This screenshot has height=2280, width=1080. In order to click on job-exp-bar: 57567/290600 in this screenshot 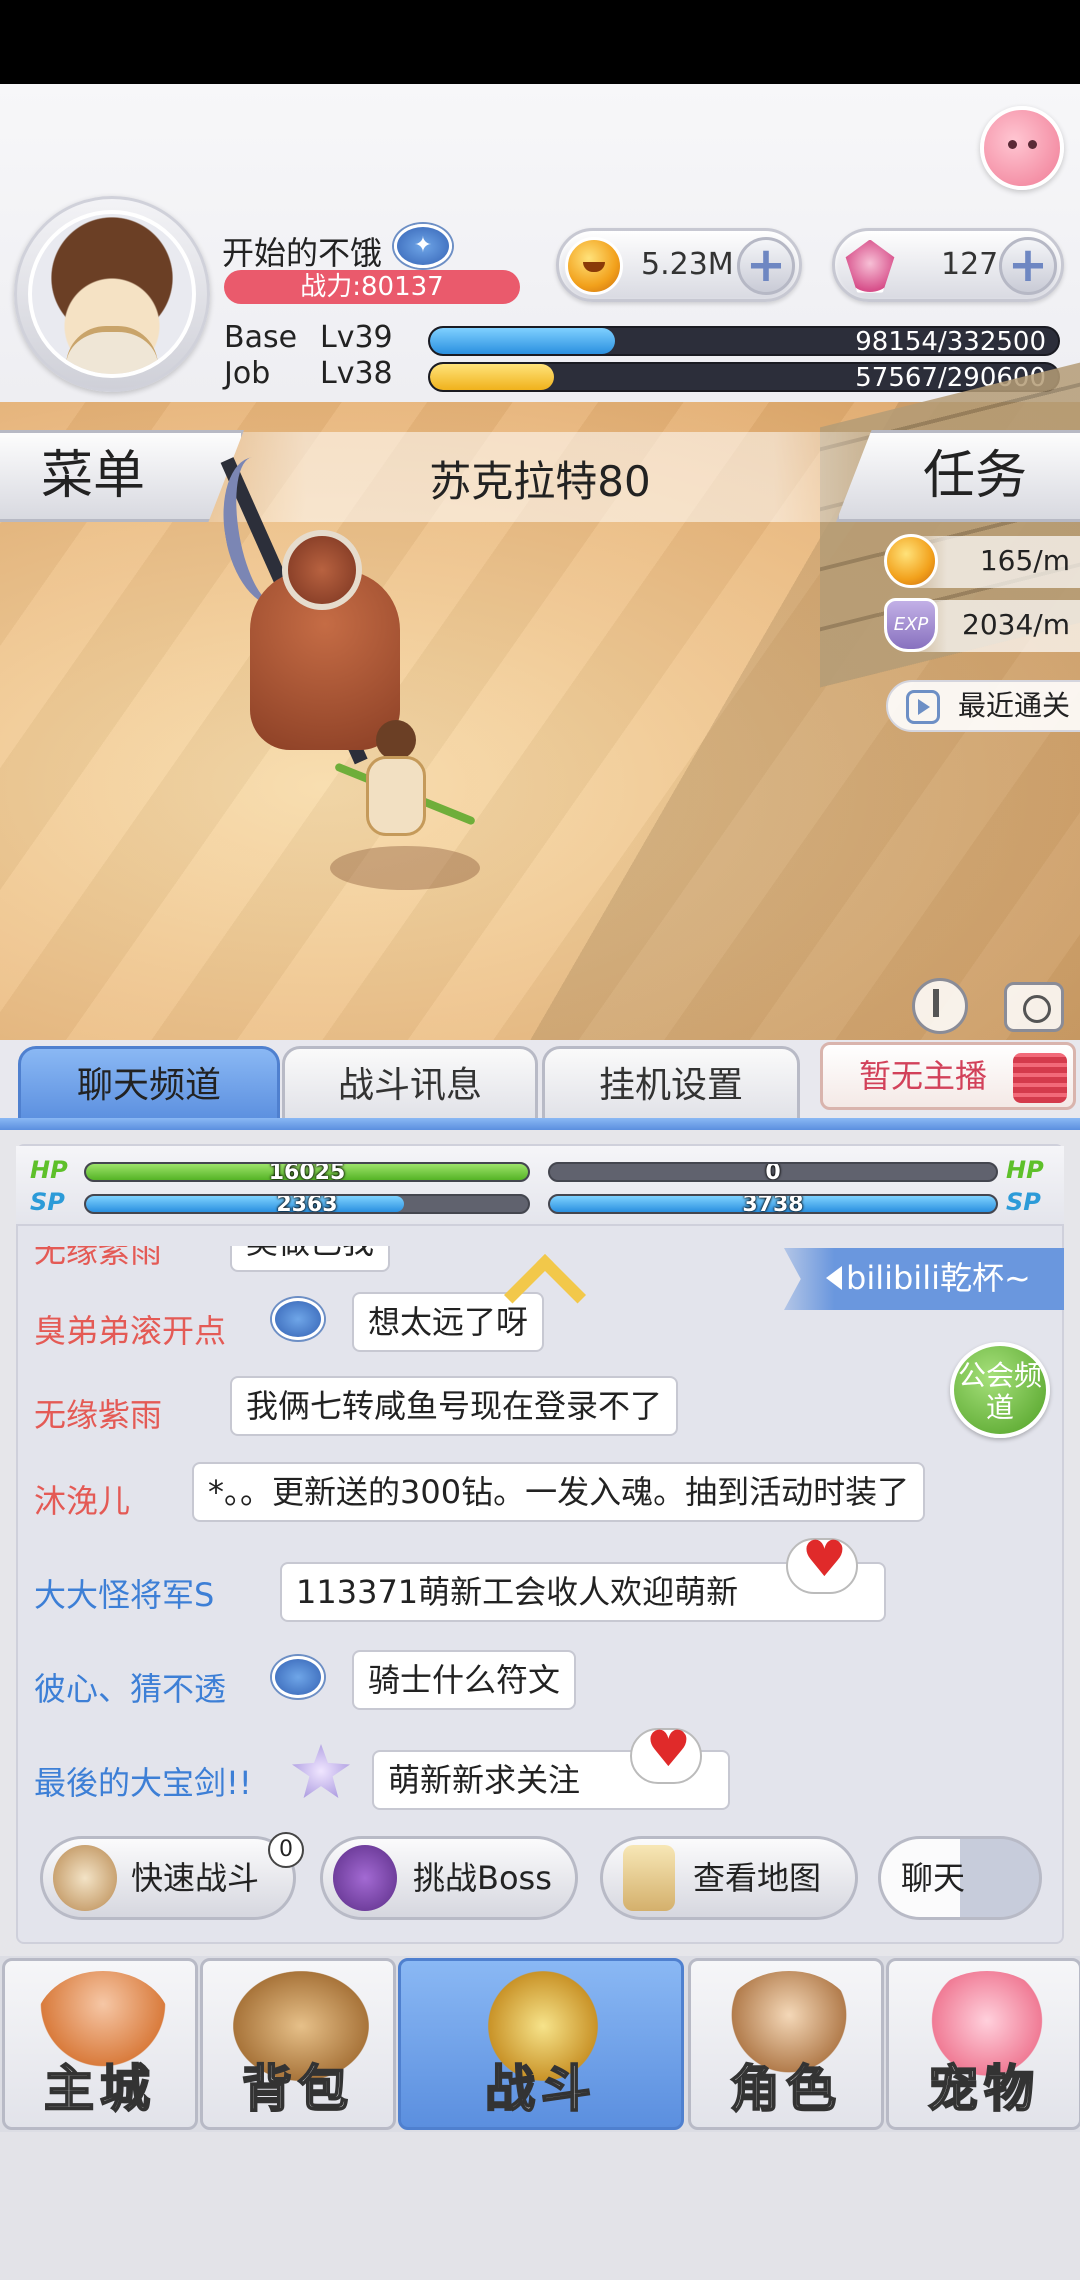, I will do `click(744, 377)`.